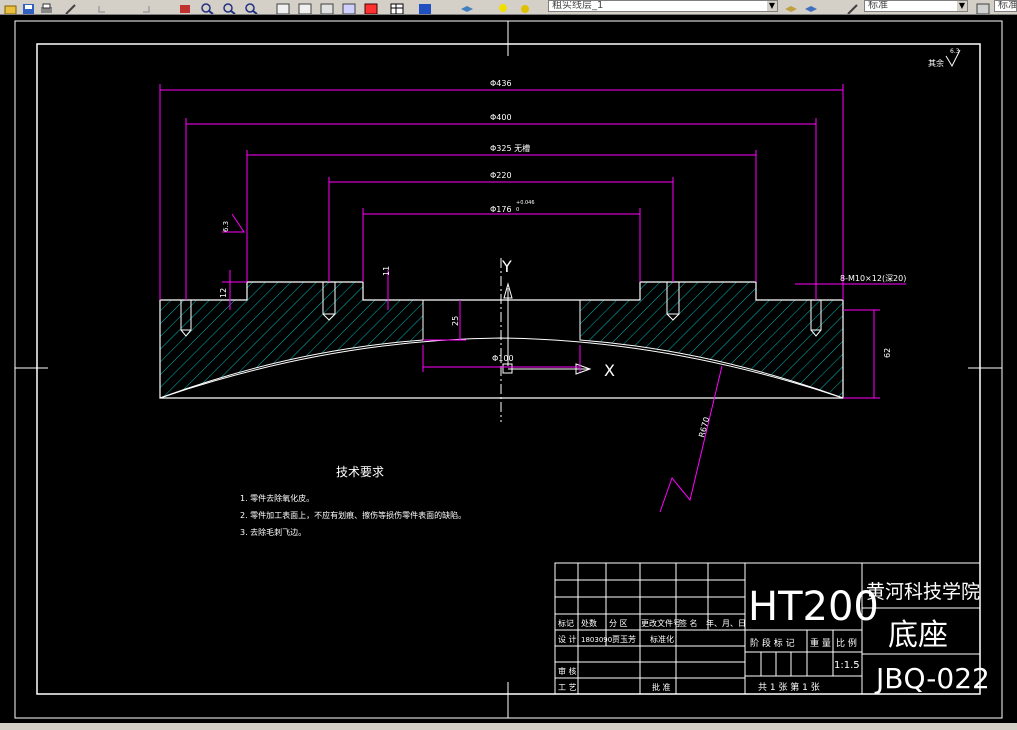  Describe the element at coordinates (501, 83) in the screenshot. I see `dim-d436: Φ436` at that location.